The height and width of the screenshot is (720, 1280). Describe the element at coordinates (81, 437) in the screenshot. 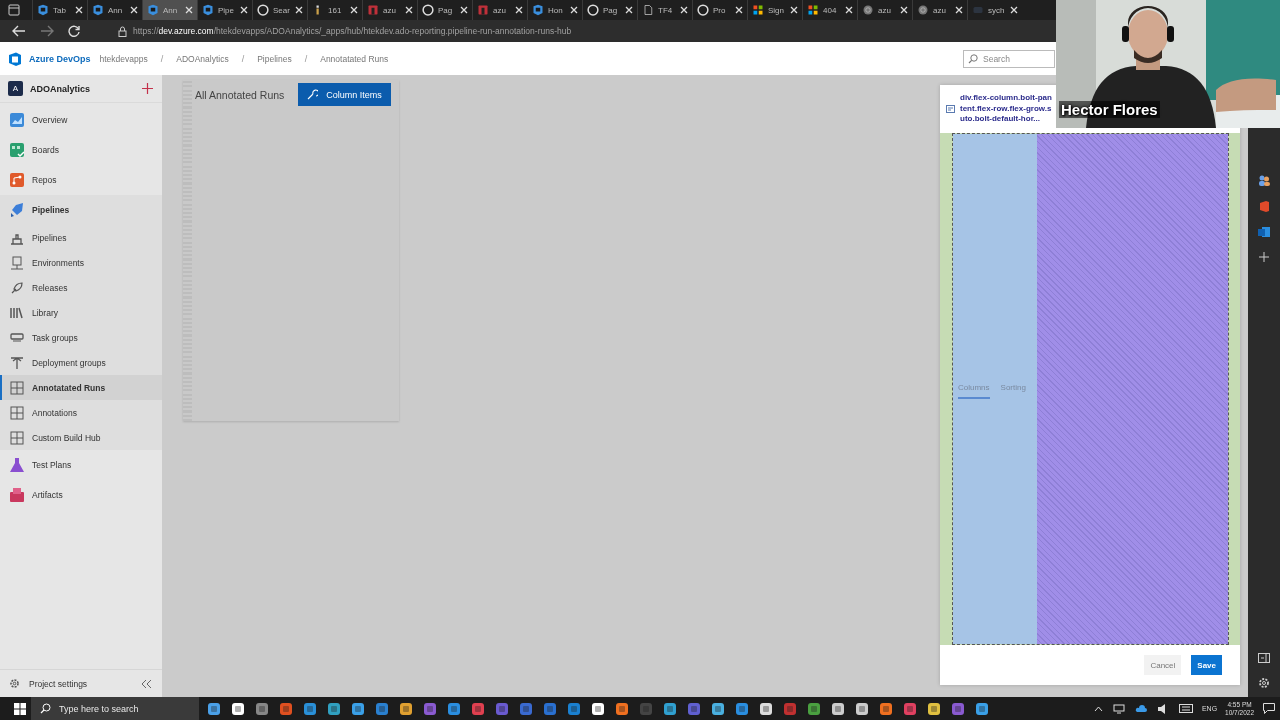

I see `nav-item: Custom Build Hub` at that location.